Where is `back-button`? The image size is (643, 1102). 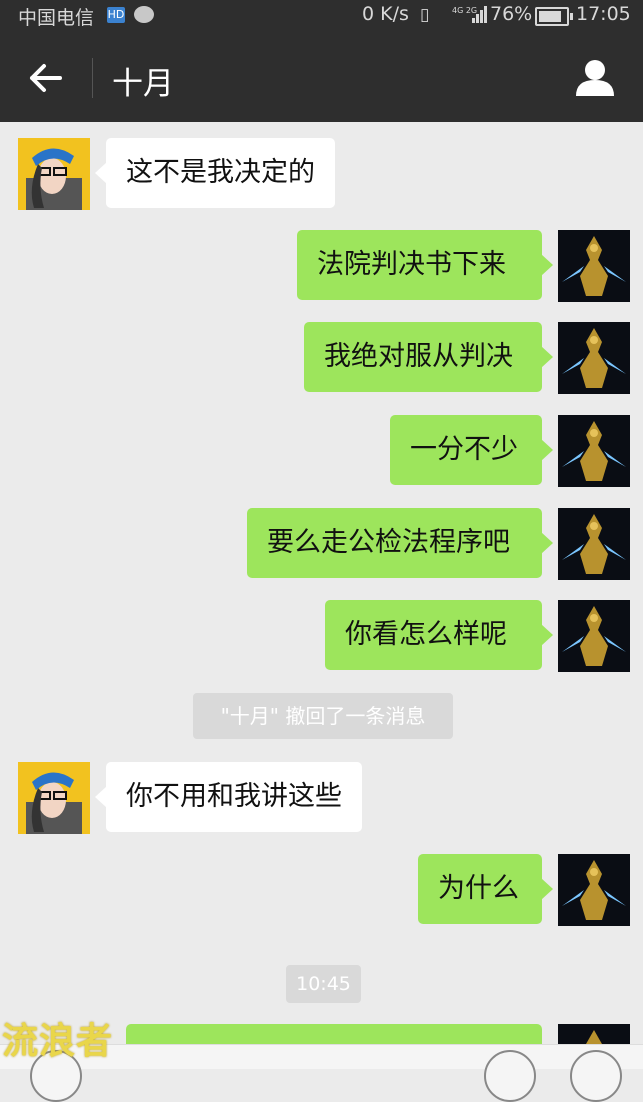
back-button is located at coordinates (46, 78).